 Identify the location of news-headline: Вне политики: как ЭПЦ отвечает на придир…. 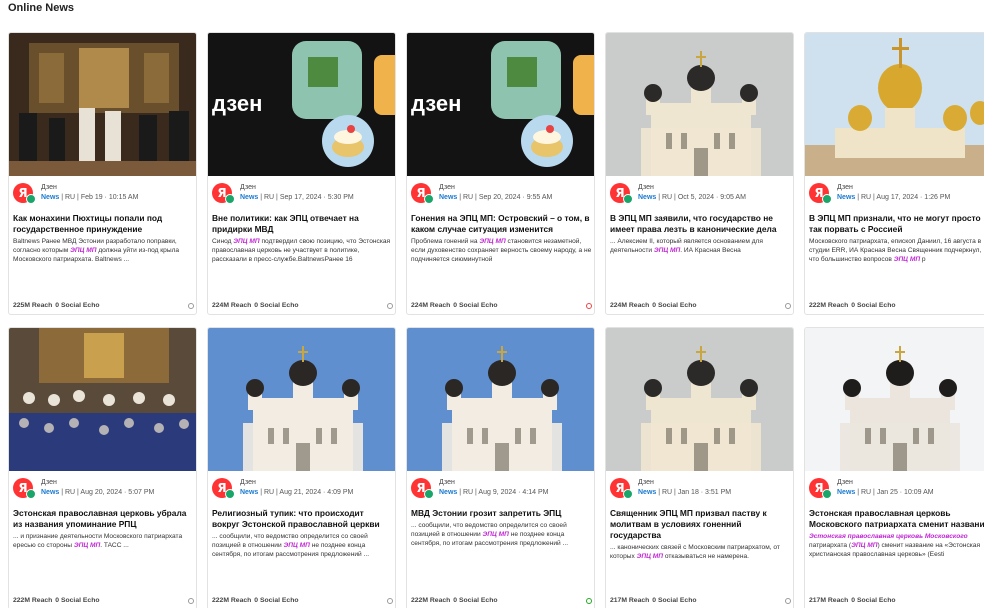
(302, 224).